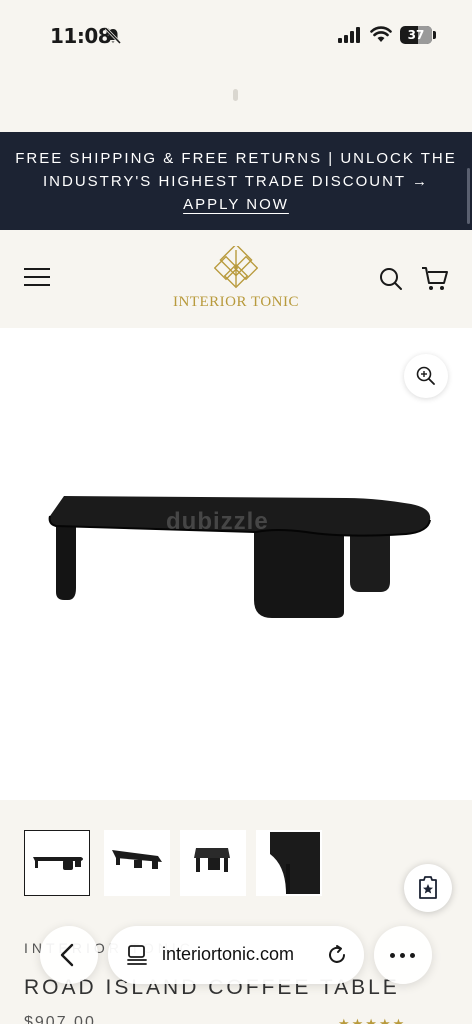  I want to click on watermark-text: dubizzle, so click(217, 521).